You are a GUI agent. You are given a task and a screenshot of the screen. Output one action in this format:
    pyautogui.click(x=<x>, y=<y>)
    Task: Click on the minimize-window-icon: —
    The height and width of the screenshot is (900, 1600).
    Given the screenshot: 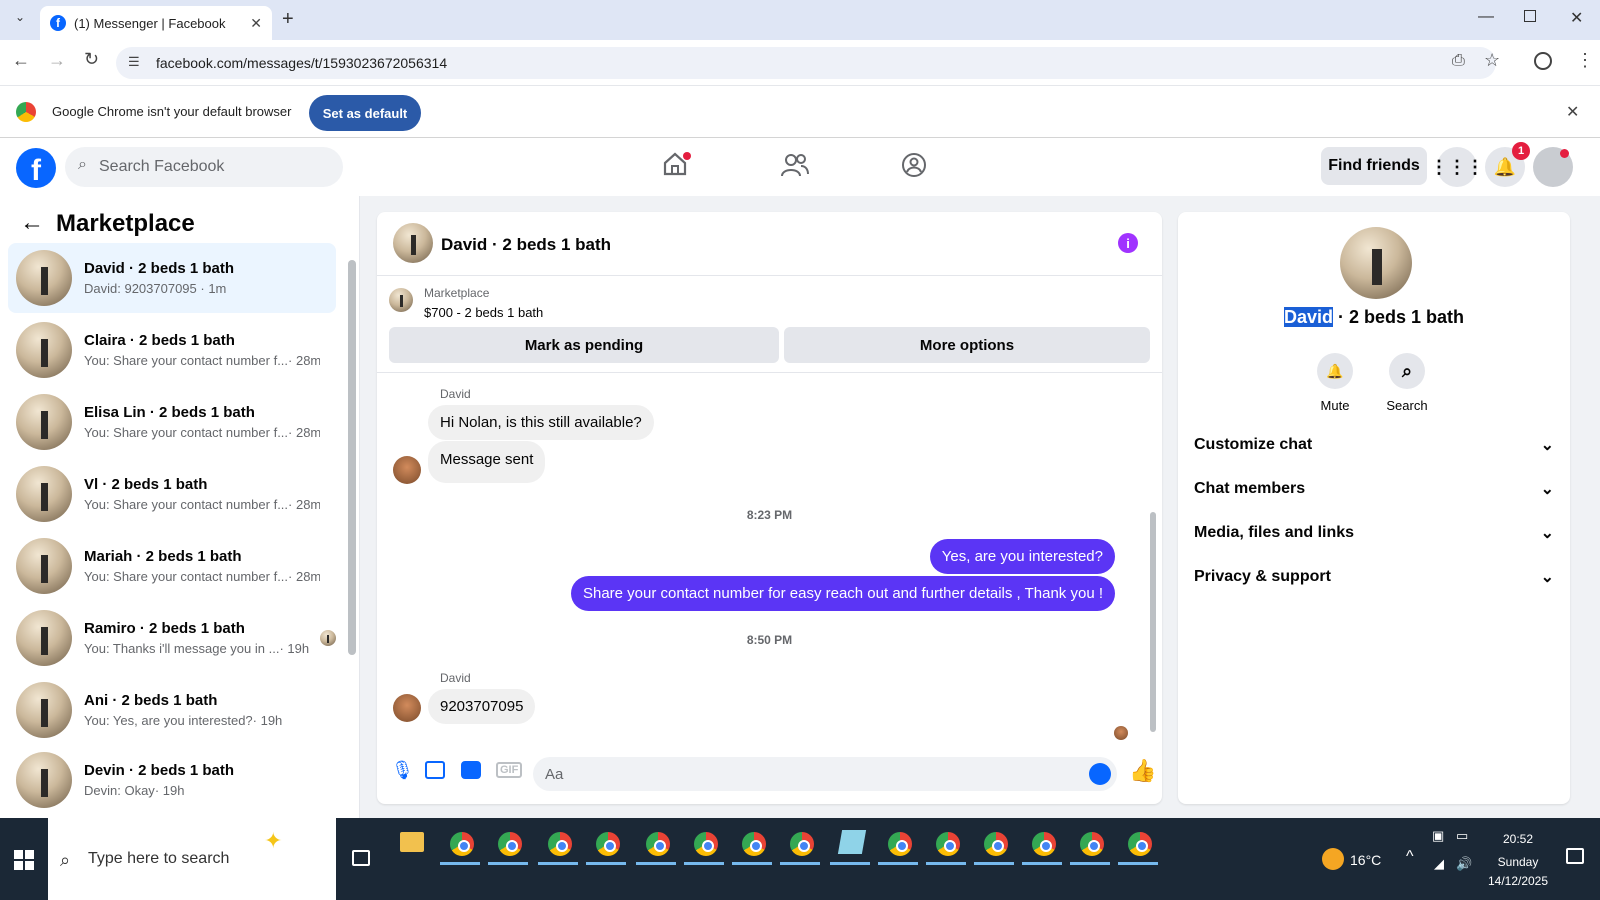 What is the action you would take?
    pyautogui.click(x=1486, y=17)
    